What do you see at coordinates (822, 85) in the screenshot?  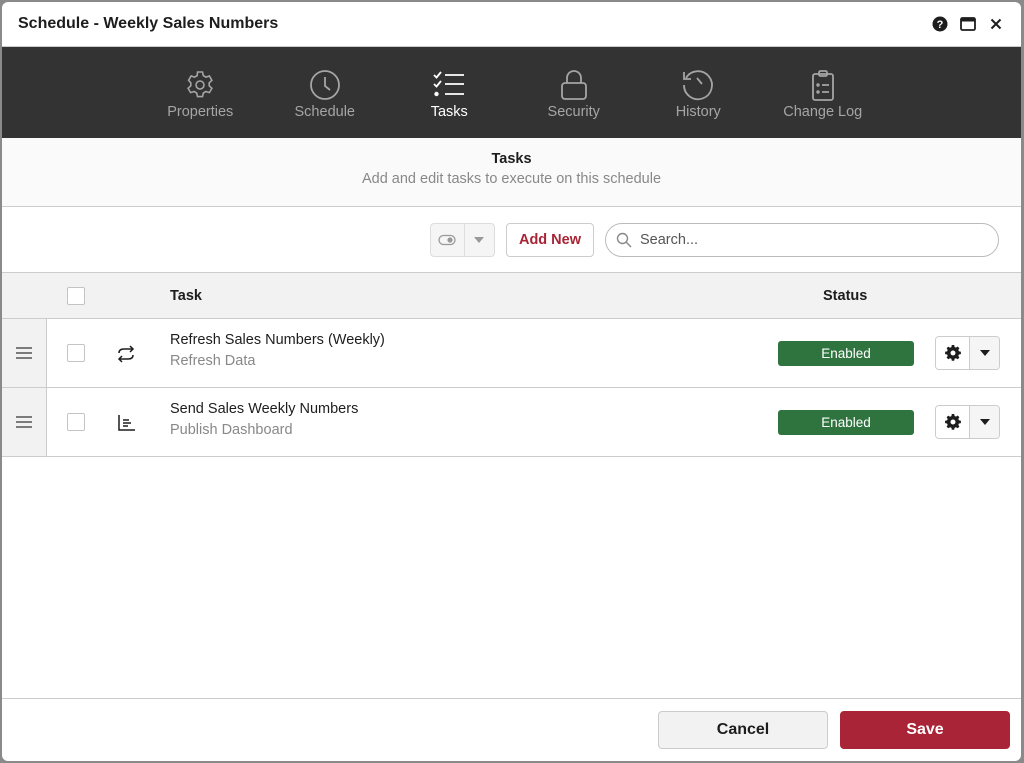 I see `clipboard-list-icon` at bounding box center [822, 85].